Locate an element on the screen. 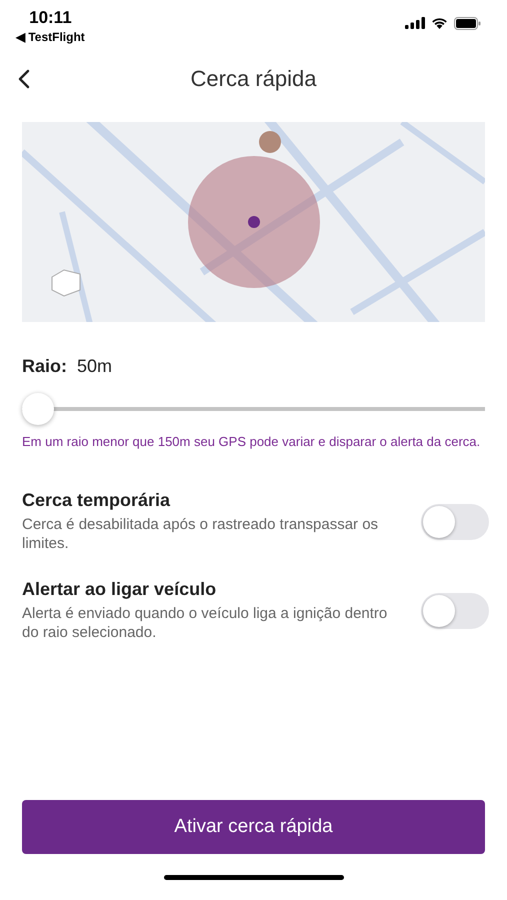  signal-icon is located at coordinates (415, 23).